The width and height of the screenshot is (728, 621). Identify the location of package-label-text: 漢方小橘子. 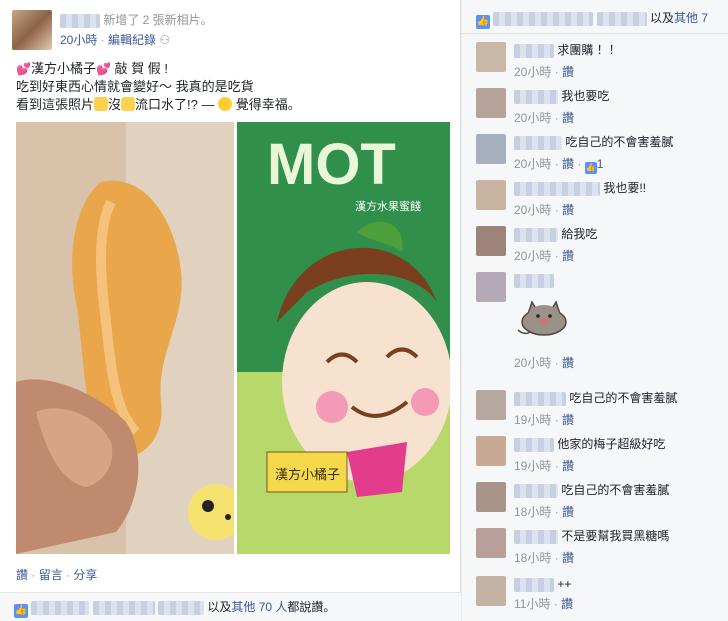
(307, 475).